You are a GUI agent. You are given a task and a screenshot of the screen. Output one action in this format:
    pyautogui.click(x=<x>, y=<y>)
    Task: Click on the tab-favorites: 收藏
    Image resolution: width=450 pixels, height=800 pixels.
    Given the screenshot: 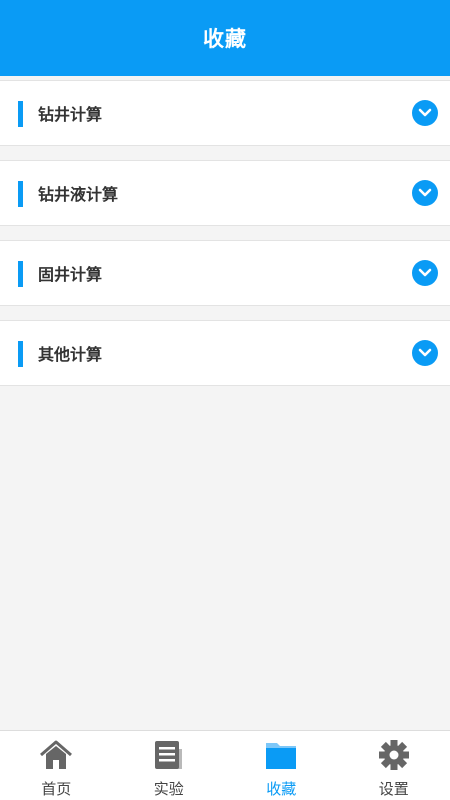 What is the action you would take?
    pyautogui.click(x=281, y=765)
    